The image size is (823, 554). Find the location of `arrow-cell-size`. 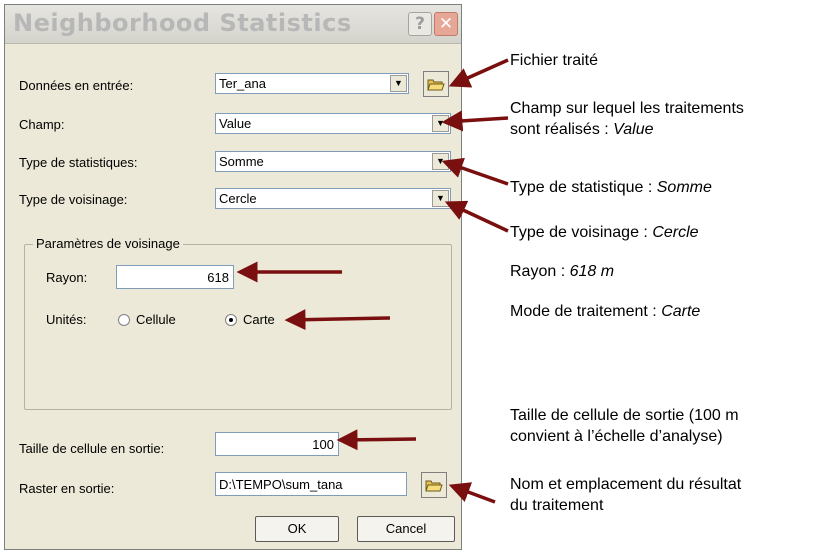

arrow-cell-size is located at coordinates (376, 440).